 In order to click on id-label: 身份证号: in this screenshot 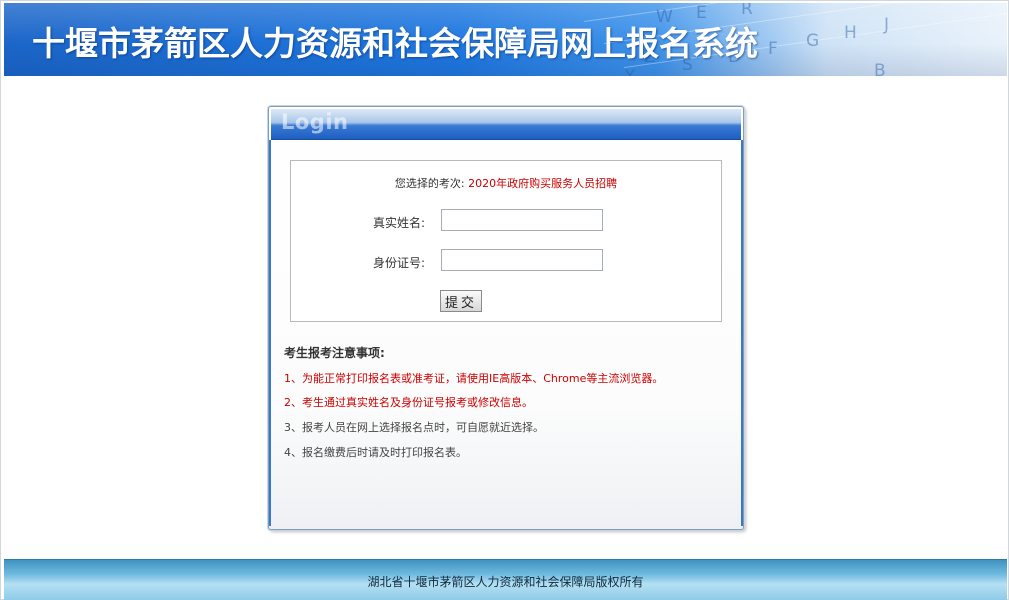, I will do `click(398, 263)`.